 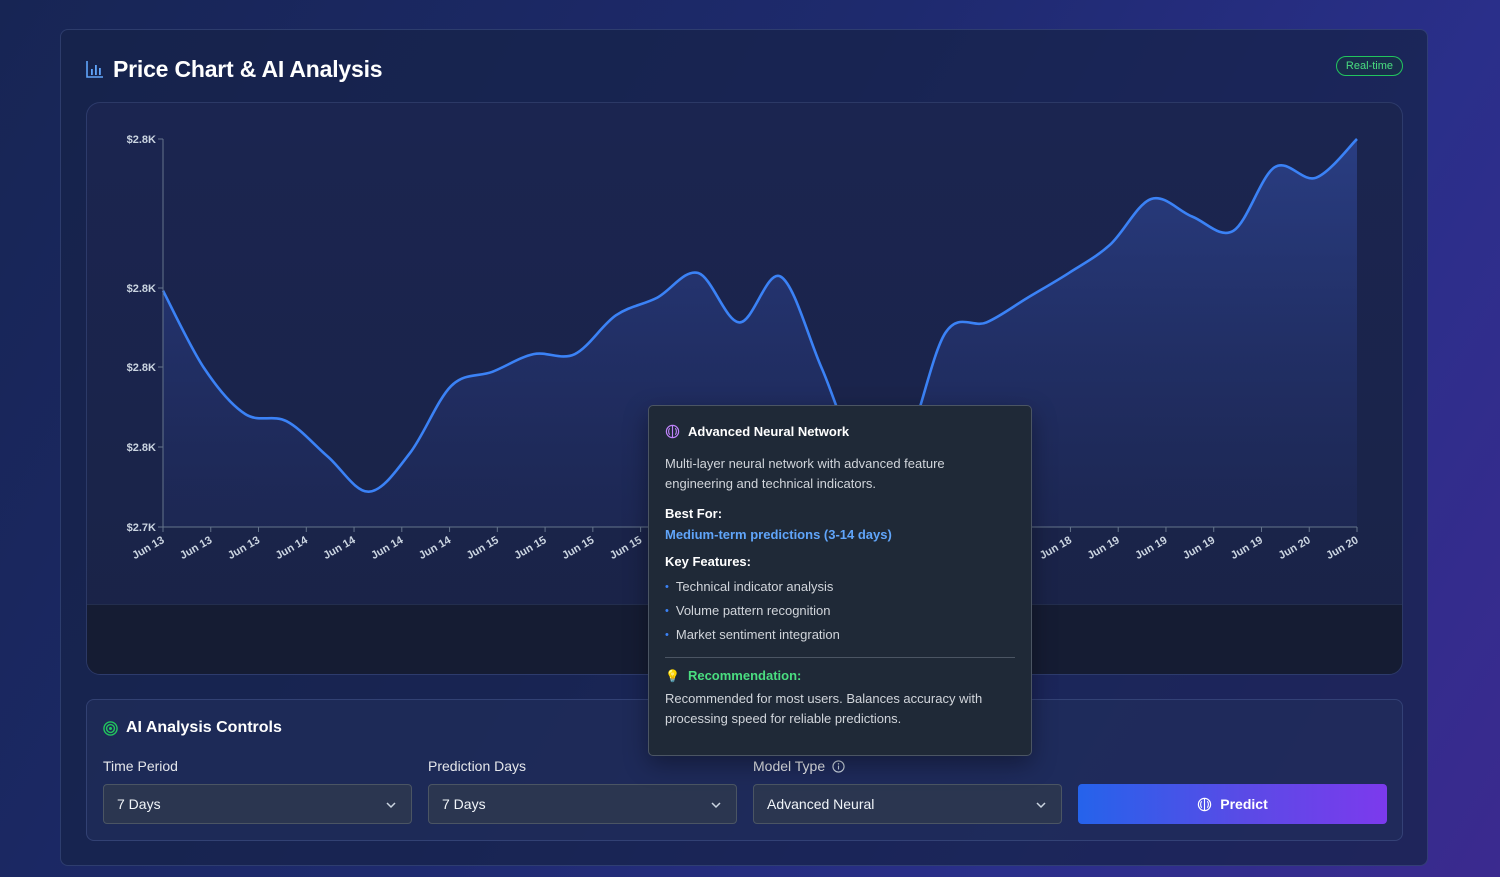 I want to click on controls-title: AI Analysis Controls, so click(x=192, y=728).